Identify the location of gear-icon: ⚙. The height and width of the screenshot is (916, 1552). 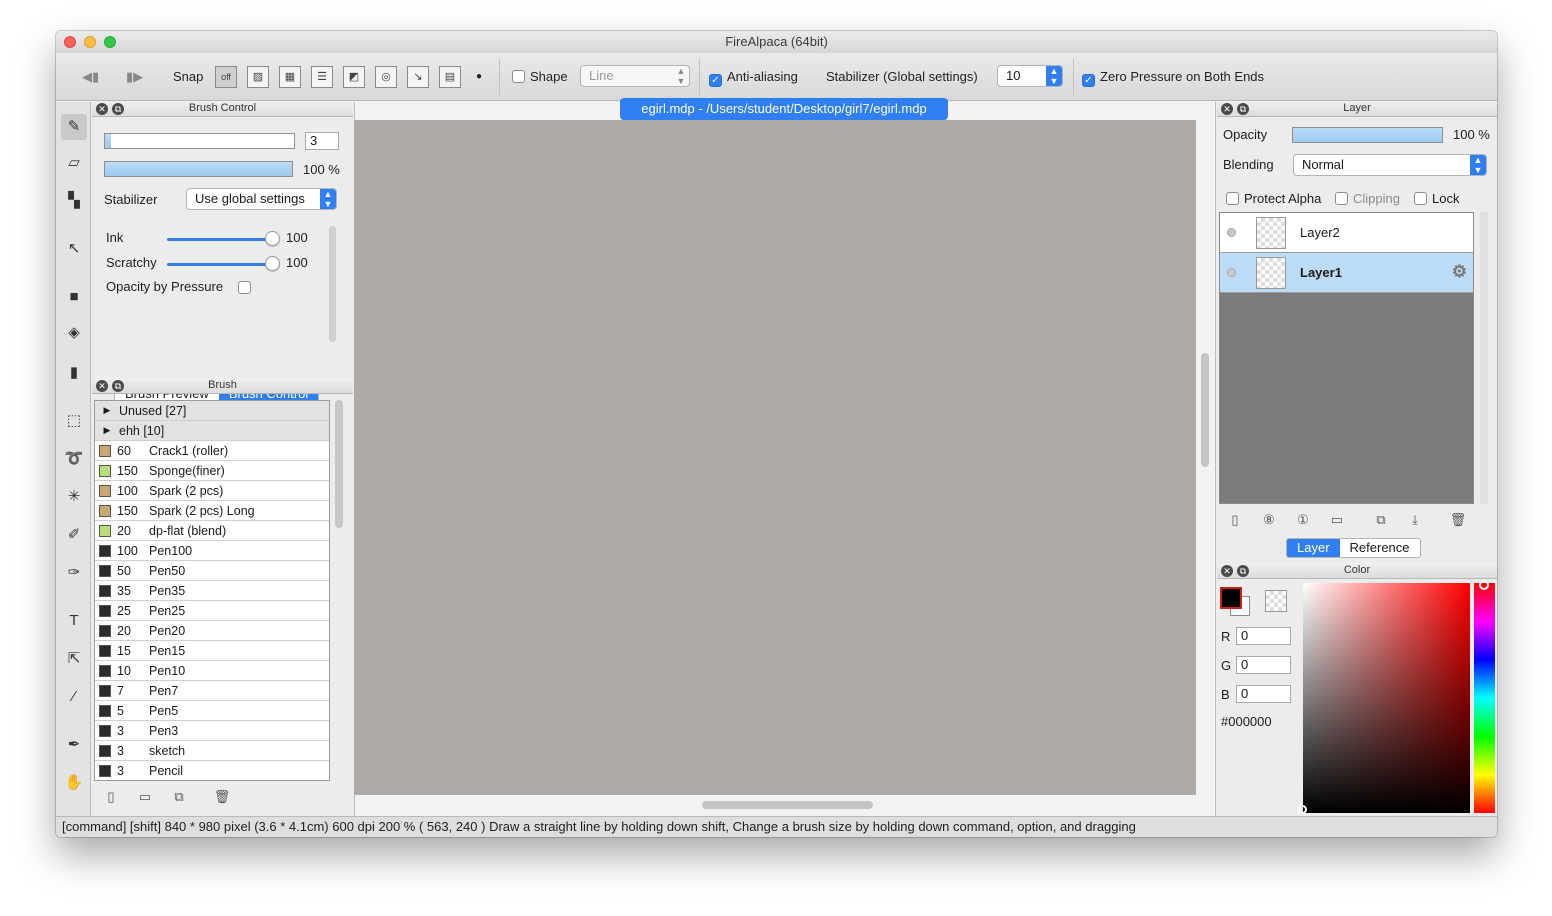
(1459, 272).